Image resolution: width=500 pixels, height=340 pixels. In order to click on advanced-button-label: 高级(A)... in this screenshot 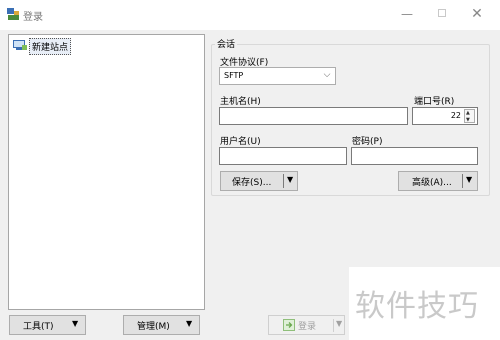, I will do `click(432, 183)`.